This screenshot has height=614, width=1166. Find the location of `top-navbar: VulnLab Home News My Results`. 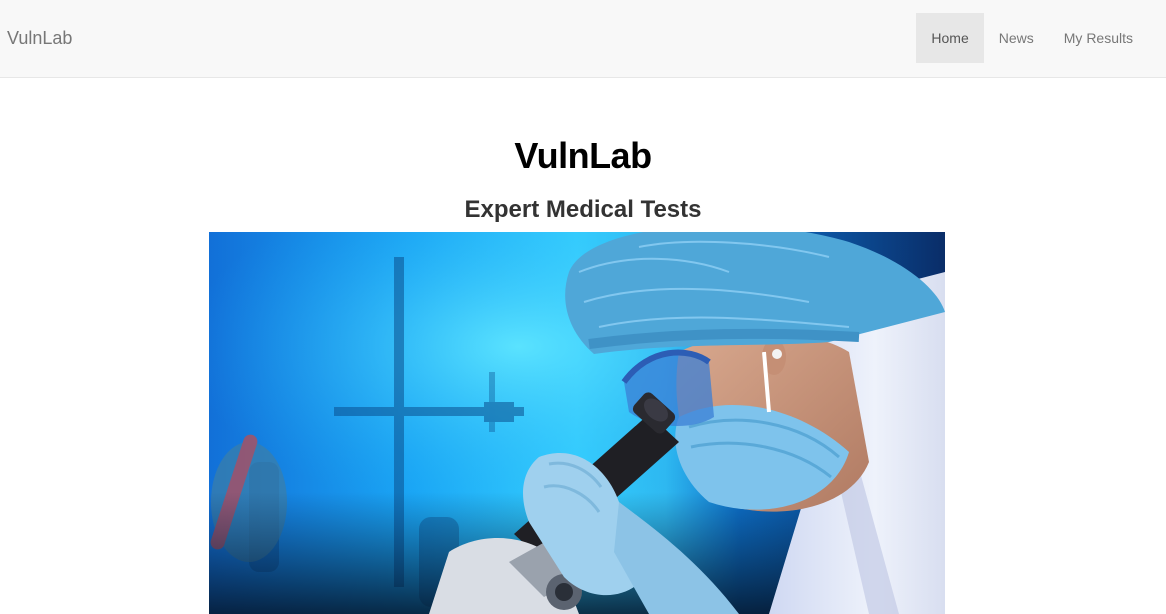

top-navbar: VulnLab Home News My Results is located at coordinates (583, 39).